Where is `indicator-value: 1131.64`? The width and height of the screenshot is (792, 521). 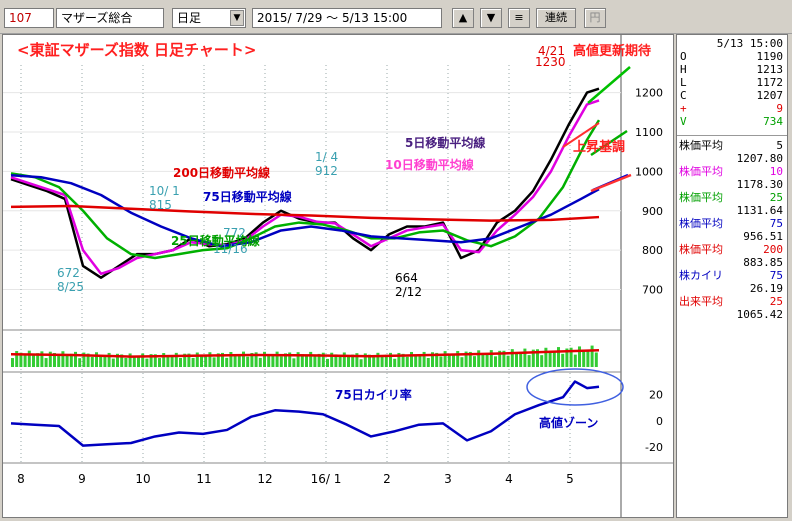 indicator-value: 1131.64 is located at coordinates (759, 210).